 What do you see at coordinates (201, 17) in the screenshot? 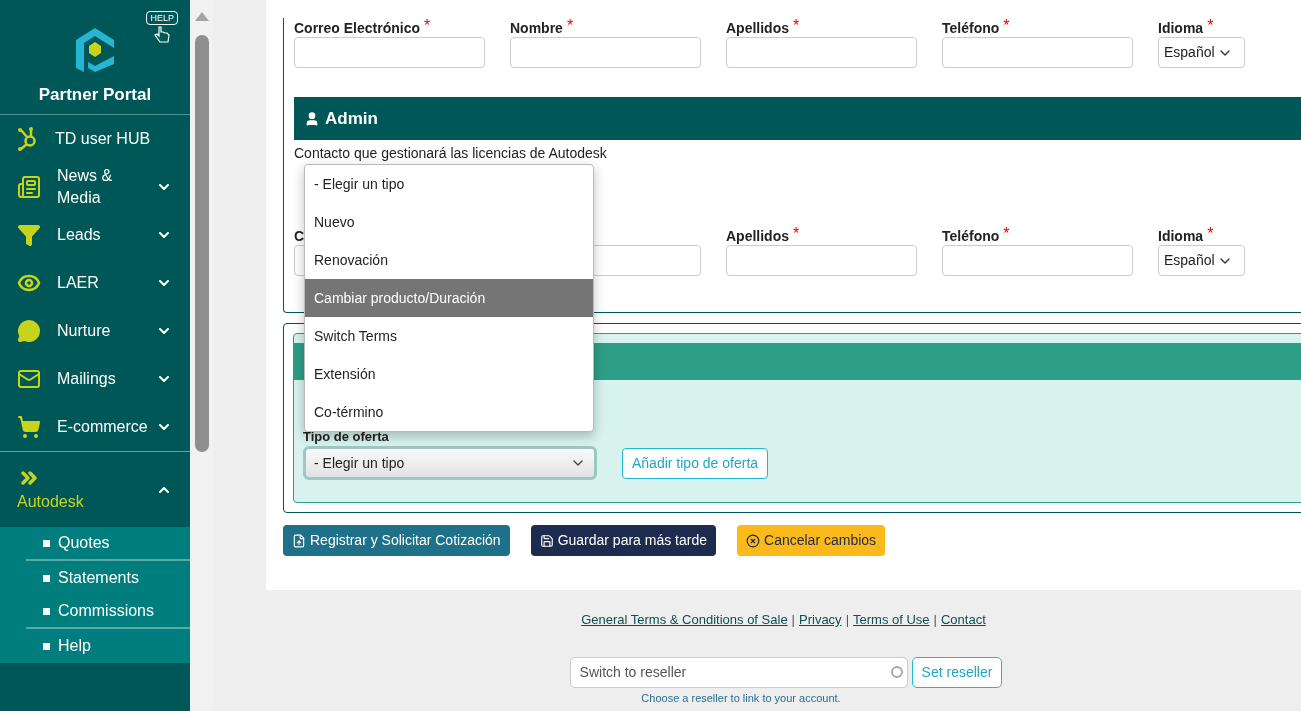
I see `scroll-up-arrow-icon` at bounding box center [201, 17].